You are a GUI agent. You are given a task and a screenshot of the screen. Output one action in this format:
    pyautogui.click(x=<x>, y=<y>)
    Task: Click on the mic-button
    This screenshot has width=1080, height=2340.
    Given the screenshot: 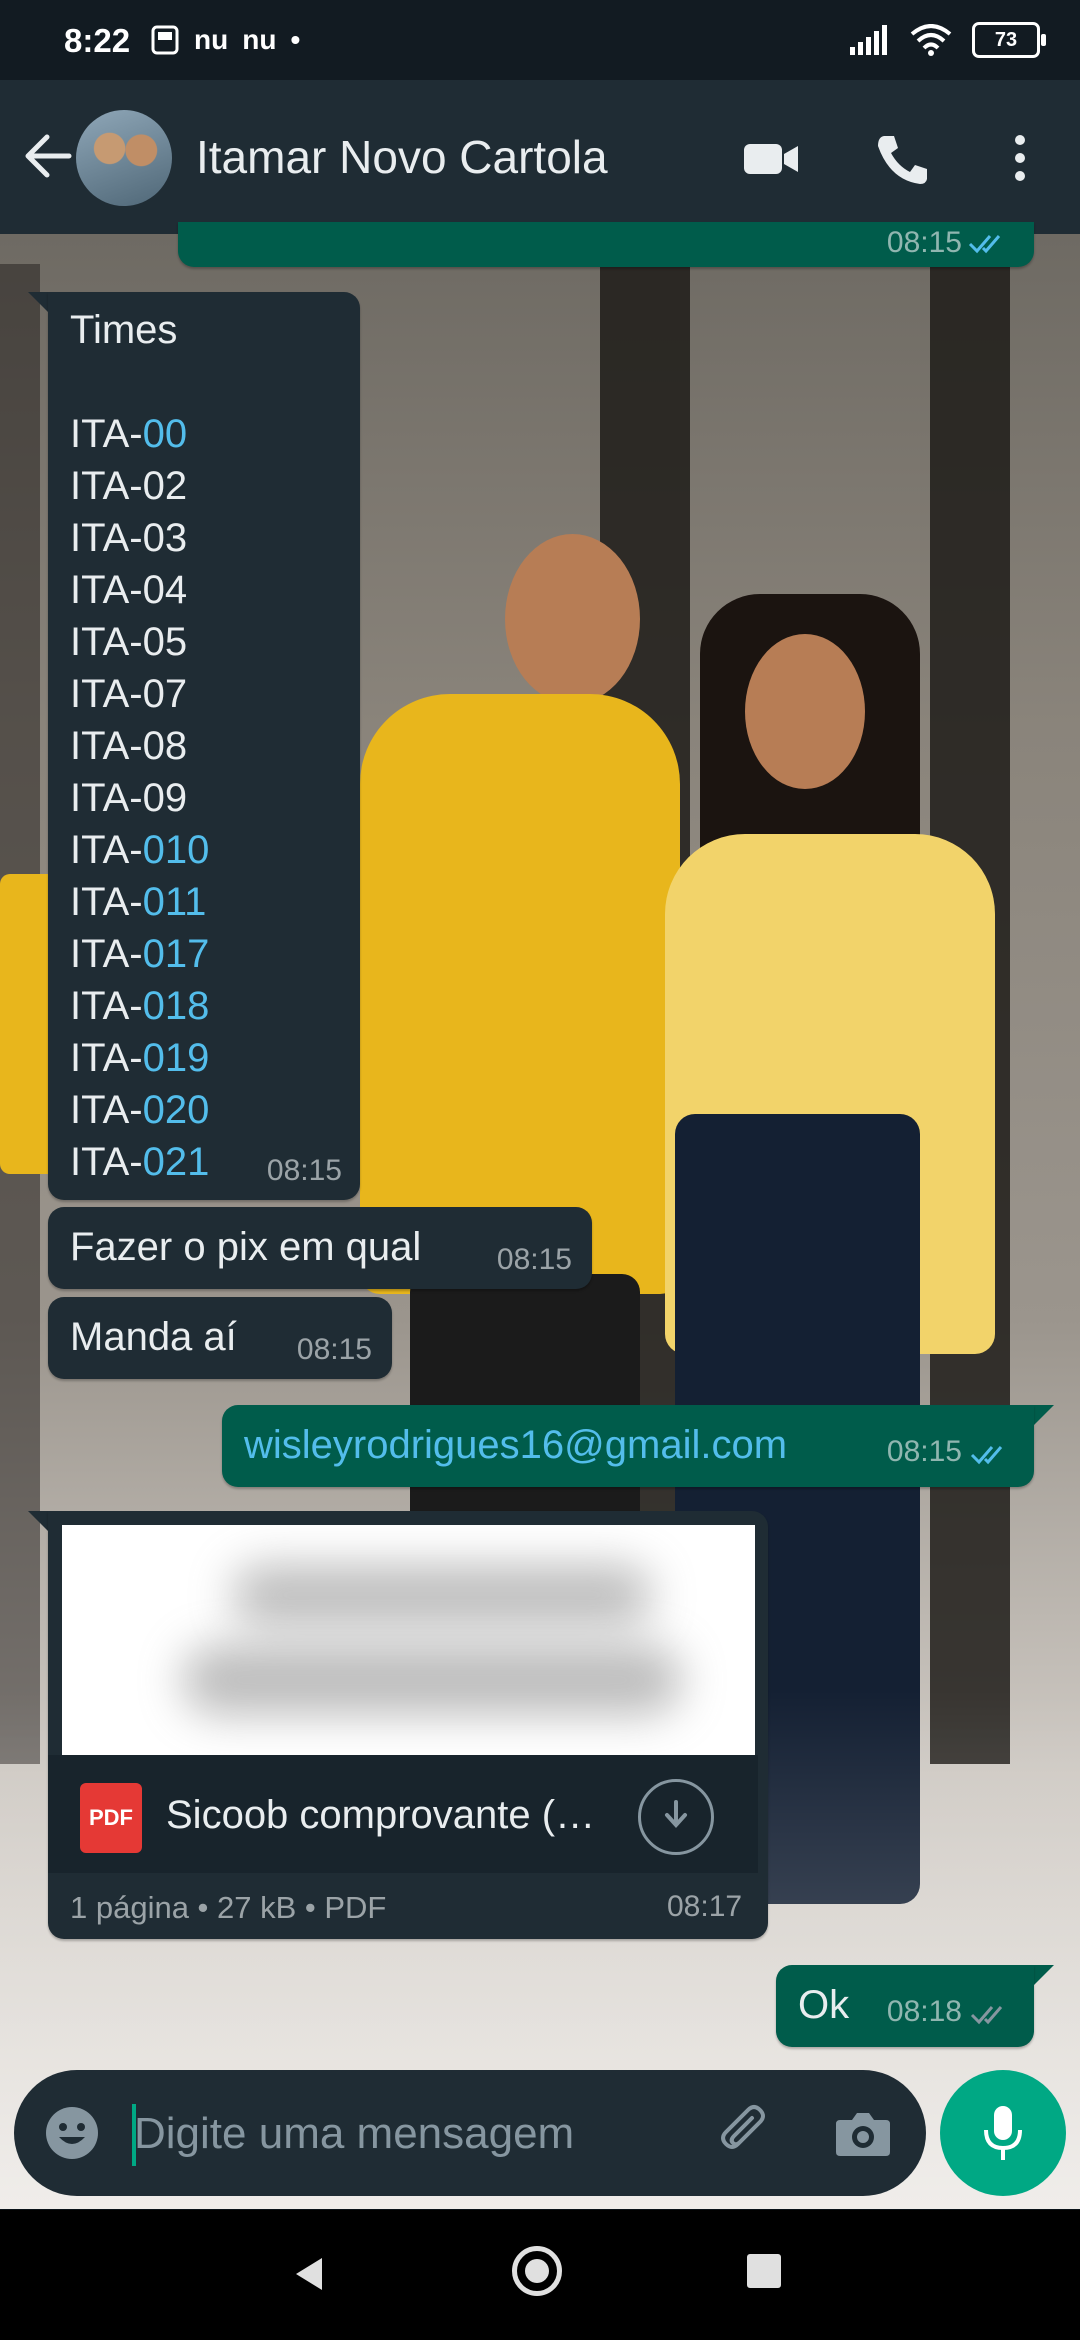 What is the action you would take?
    pyautogui.click(x=1003, y=2133)
    